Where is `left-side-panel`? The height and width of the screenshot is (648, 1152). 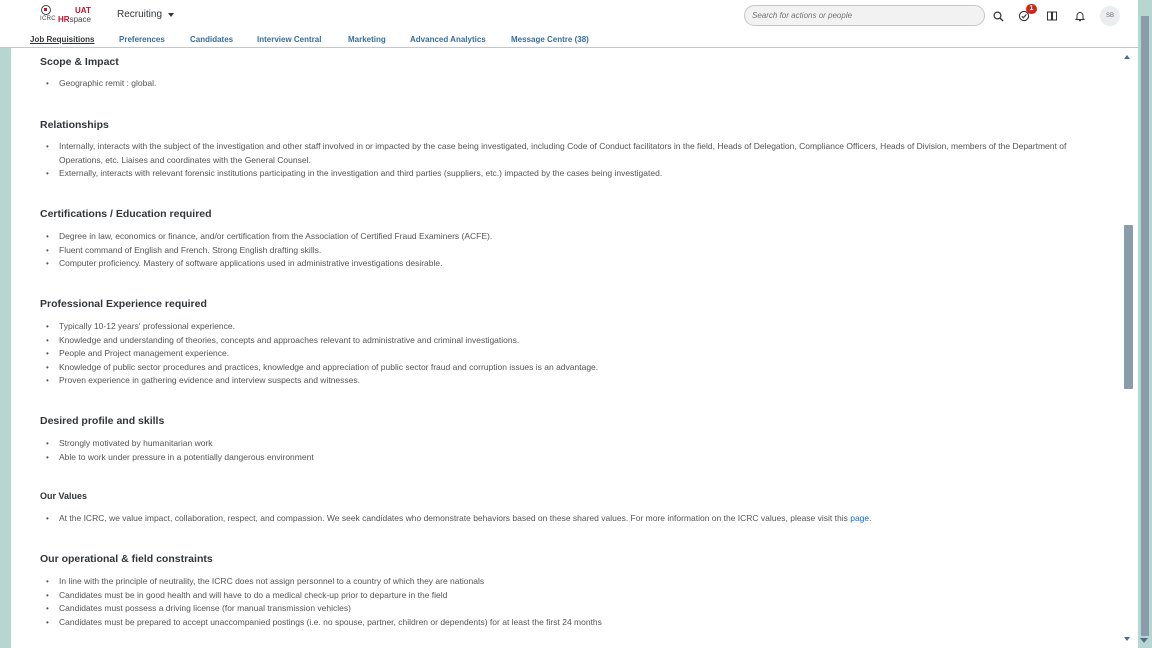 left-side-panel is located at coordinates (5, 348).